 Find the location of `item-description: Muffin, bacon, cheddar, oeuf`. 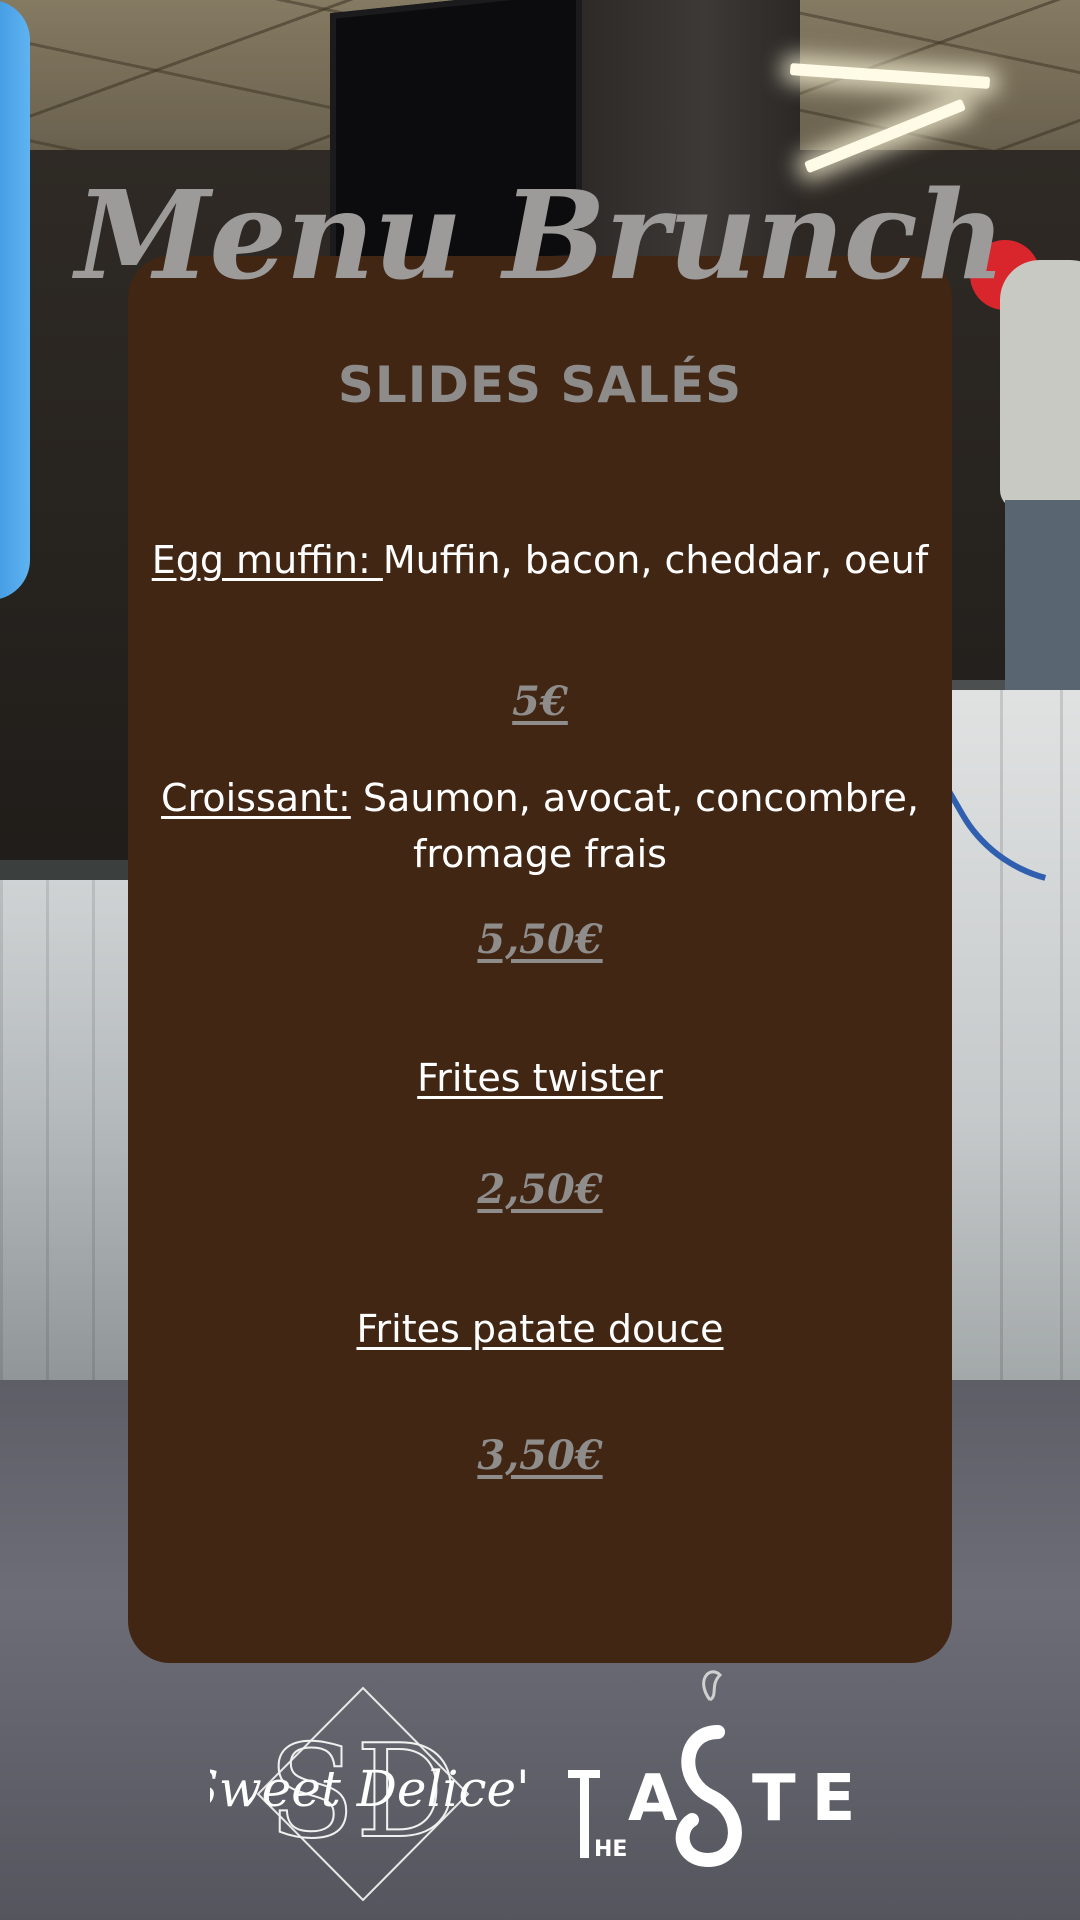

item-description: Muffin, bacon, cheddar, oeuf is located at coordinates (655, 560).